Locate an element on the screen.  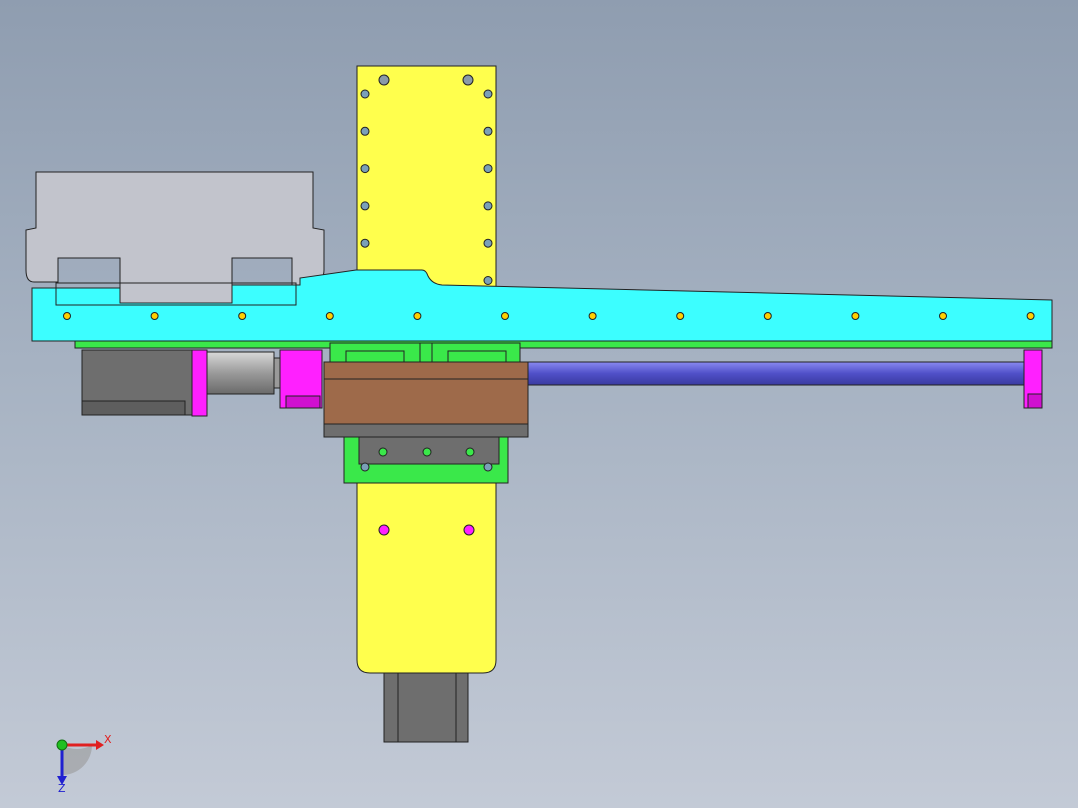
lower-mount is located at coordinates (426, 460).